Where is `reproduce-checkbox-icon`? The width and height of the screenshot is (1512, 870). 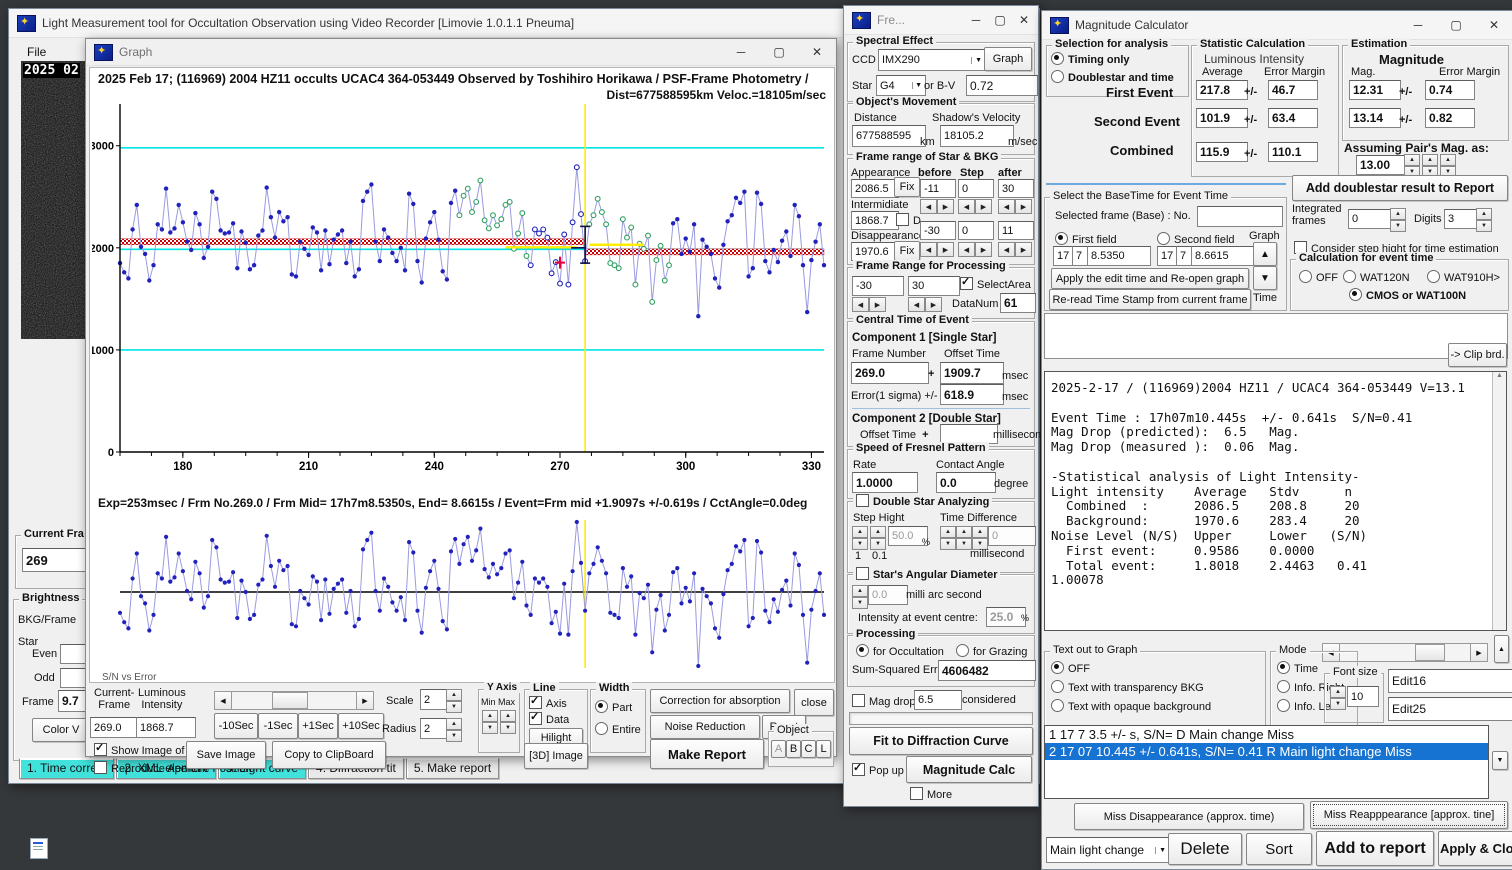 reproduce-checkbox-icon is located at coordinates (100, 767).